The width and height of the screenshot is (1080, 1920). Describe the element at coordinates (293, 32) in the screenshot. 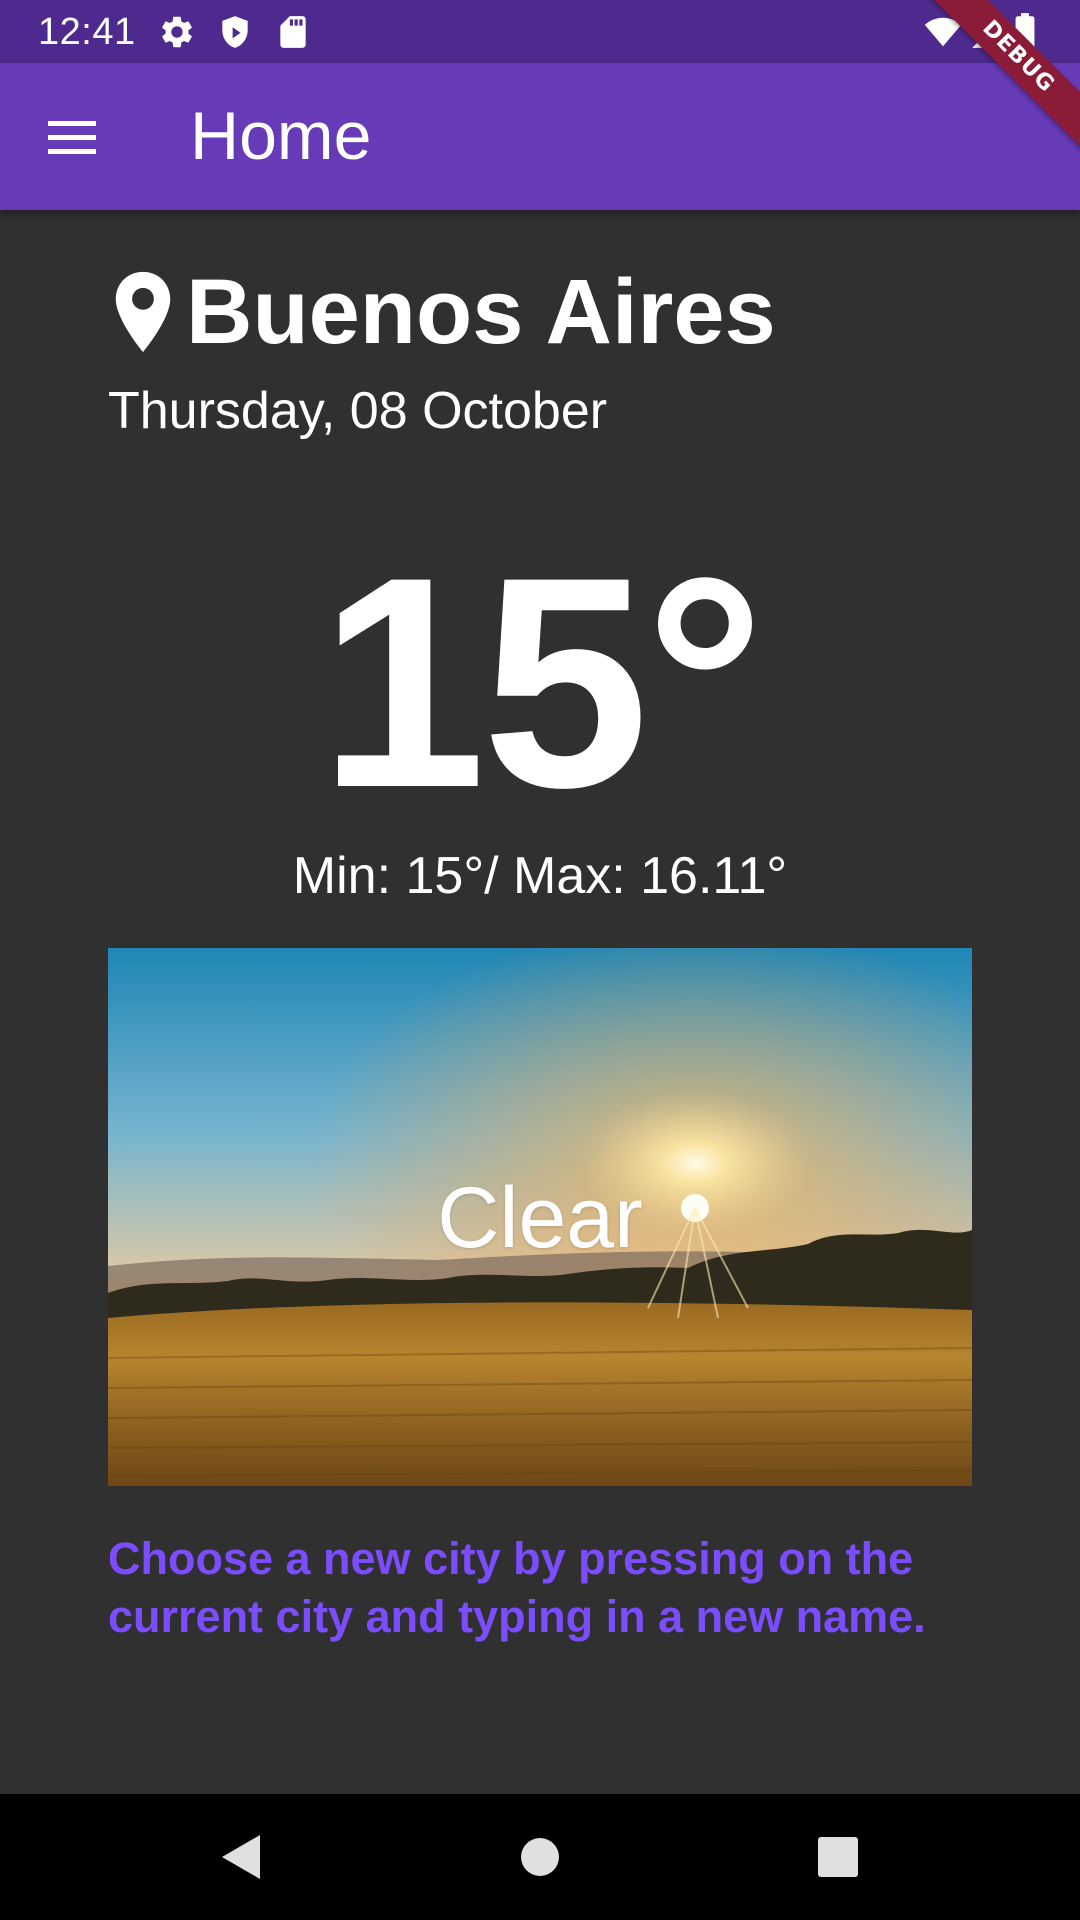

I see `sd-card-icon` at that location.